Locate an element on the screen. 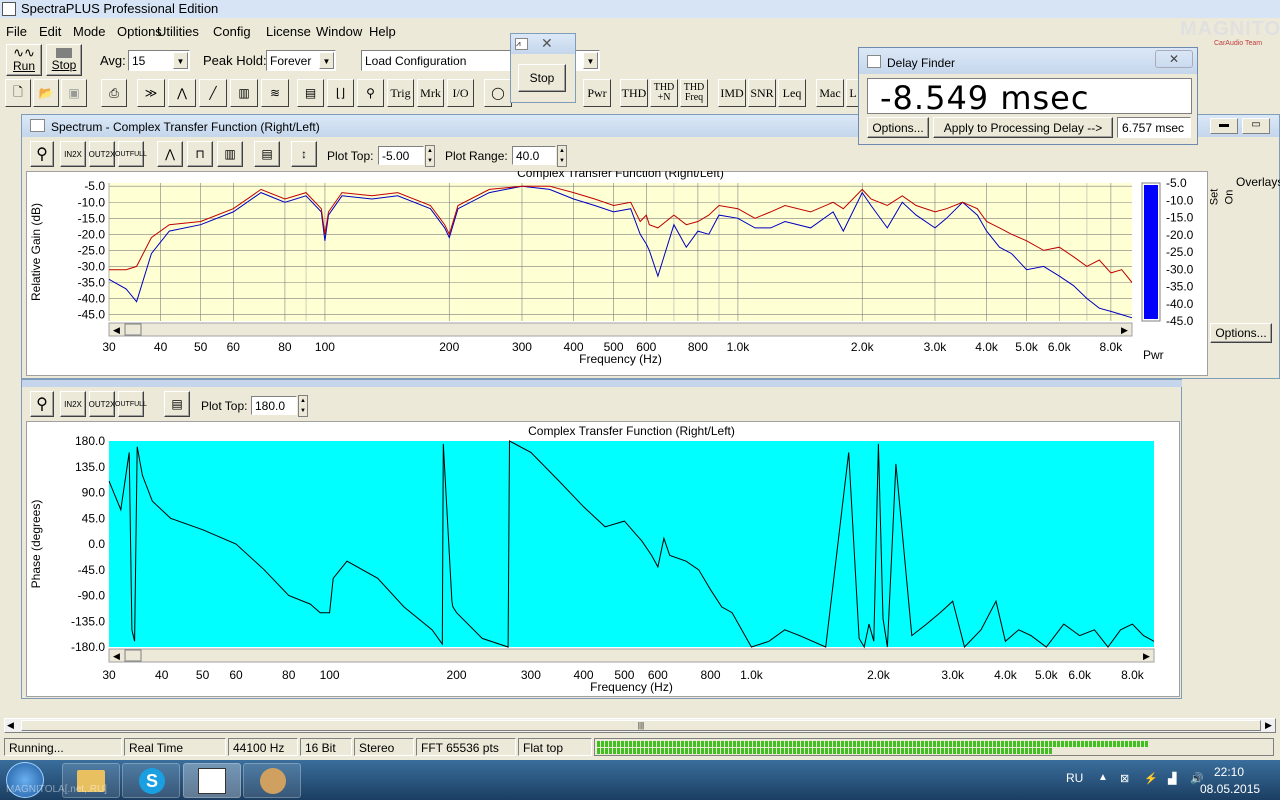 This screenshot has height=800, width=1280. print-icon: ⎙ is located at coordinates (114, 93).